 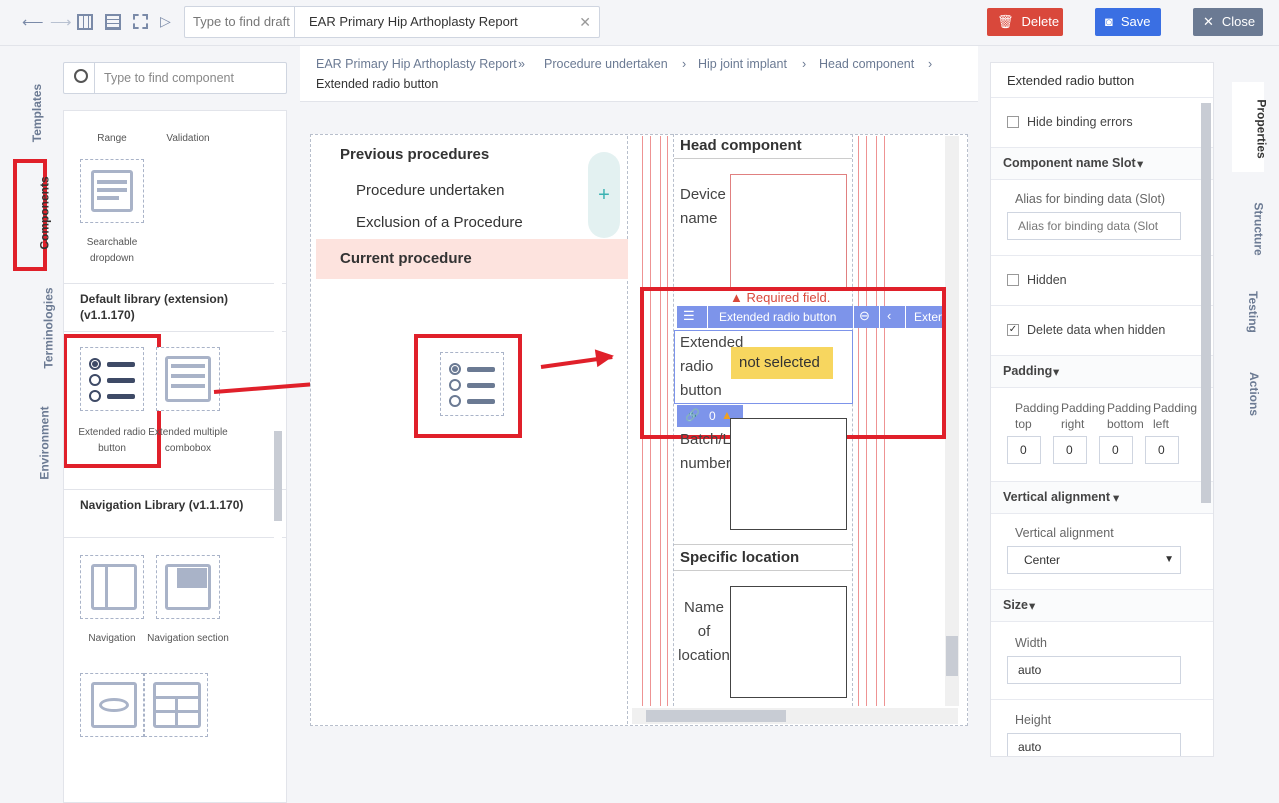 What do you see at coordinates (788, 232) in the screenshot?
I see `device-name-field` at bounding box center [788, 232].